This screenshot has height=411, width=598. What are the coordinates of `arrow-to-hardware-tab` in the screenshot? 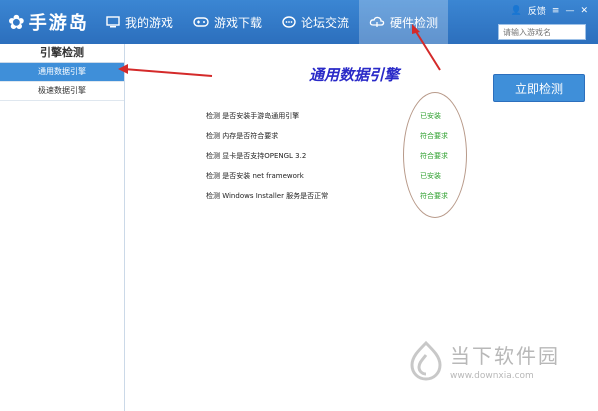 It's located at (426, 47).